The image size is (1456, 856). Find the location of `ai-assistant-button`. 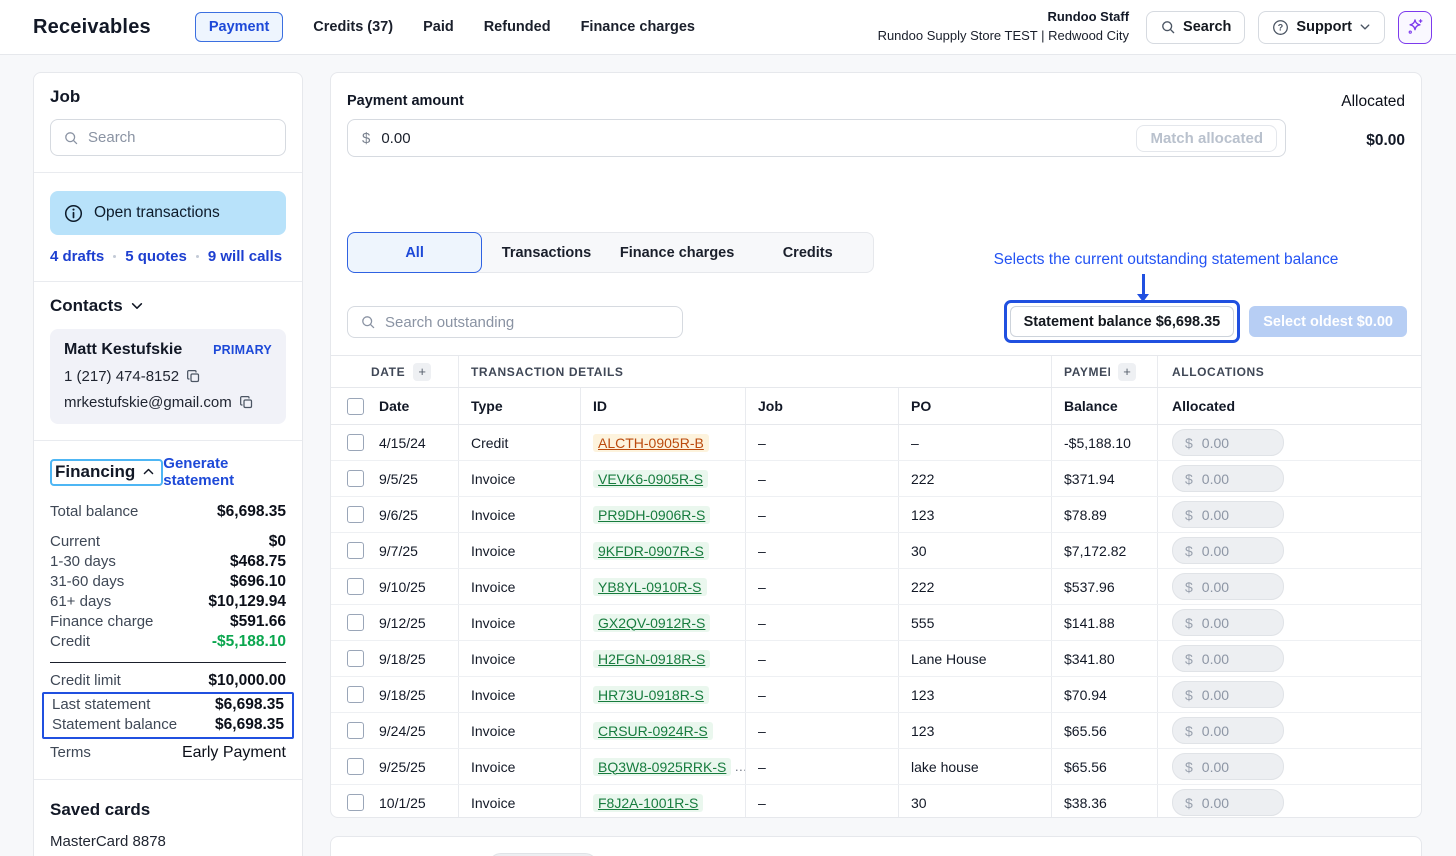

ai-assistant-button is located at coordinates (1415, 27).